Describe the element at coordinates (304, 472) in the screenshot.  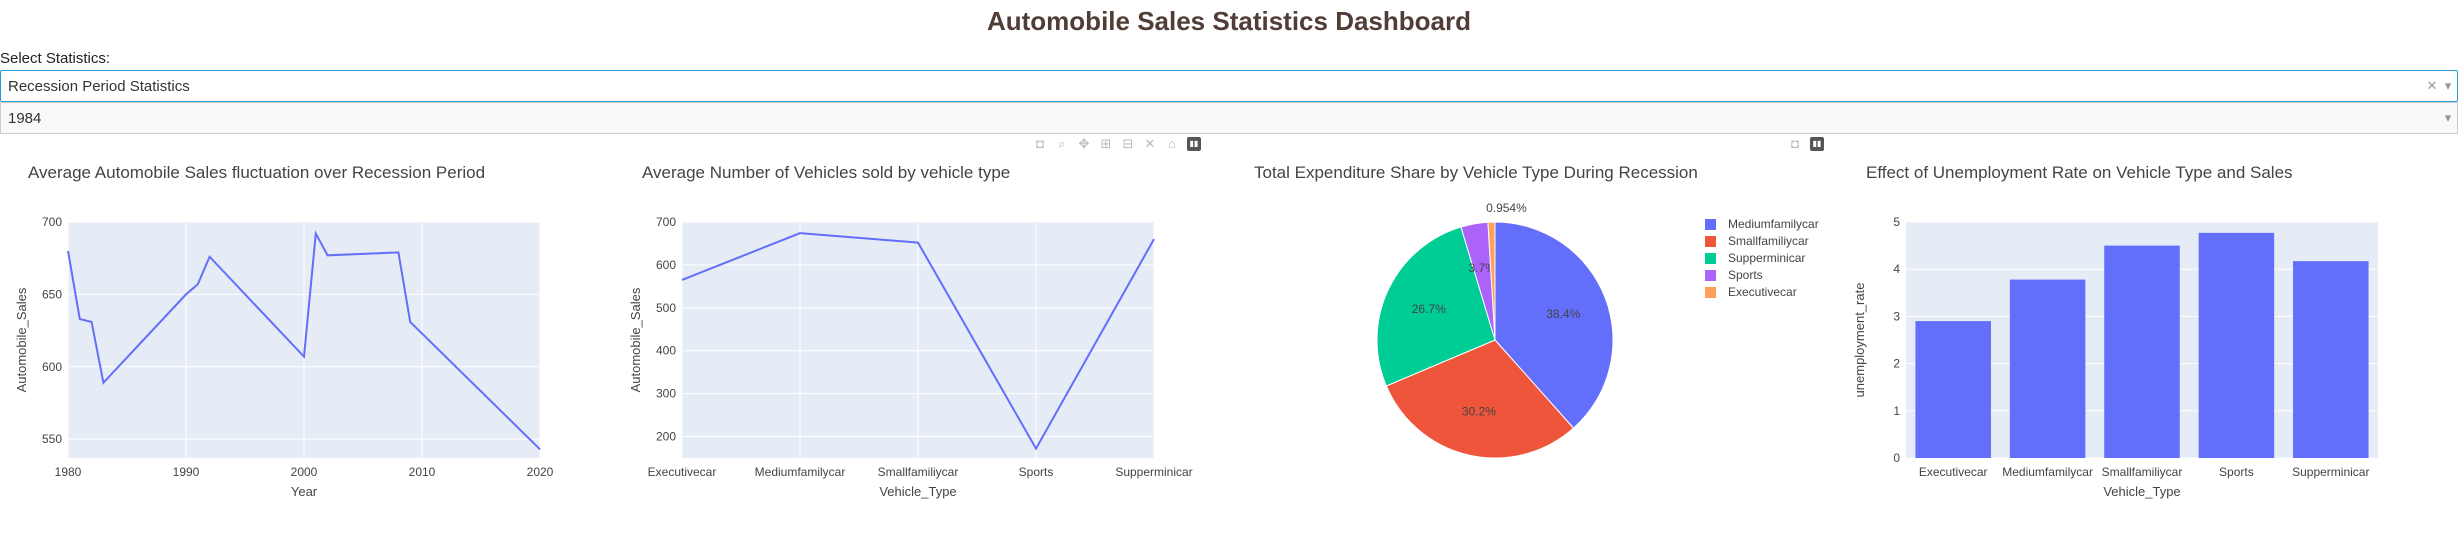
I see `x-tick-label: 2000` at that location.